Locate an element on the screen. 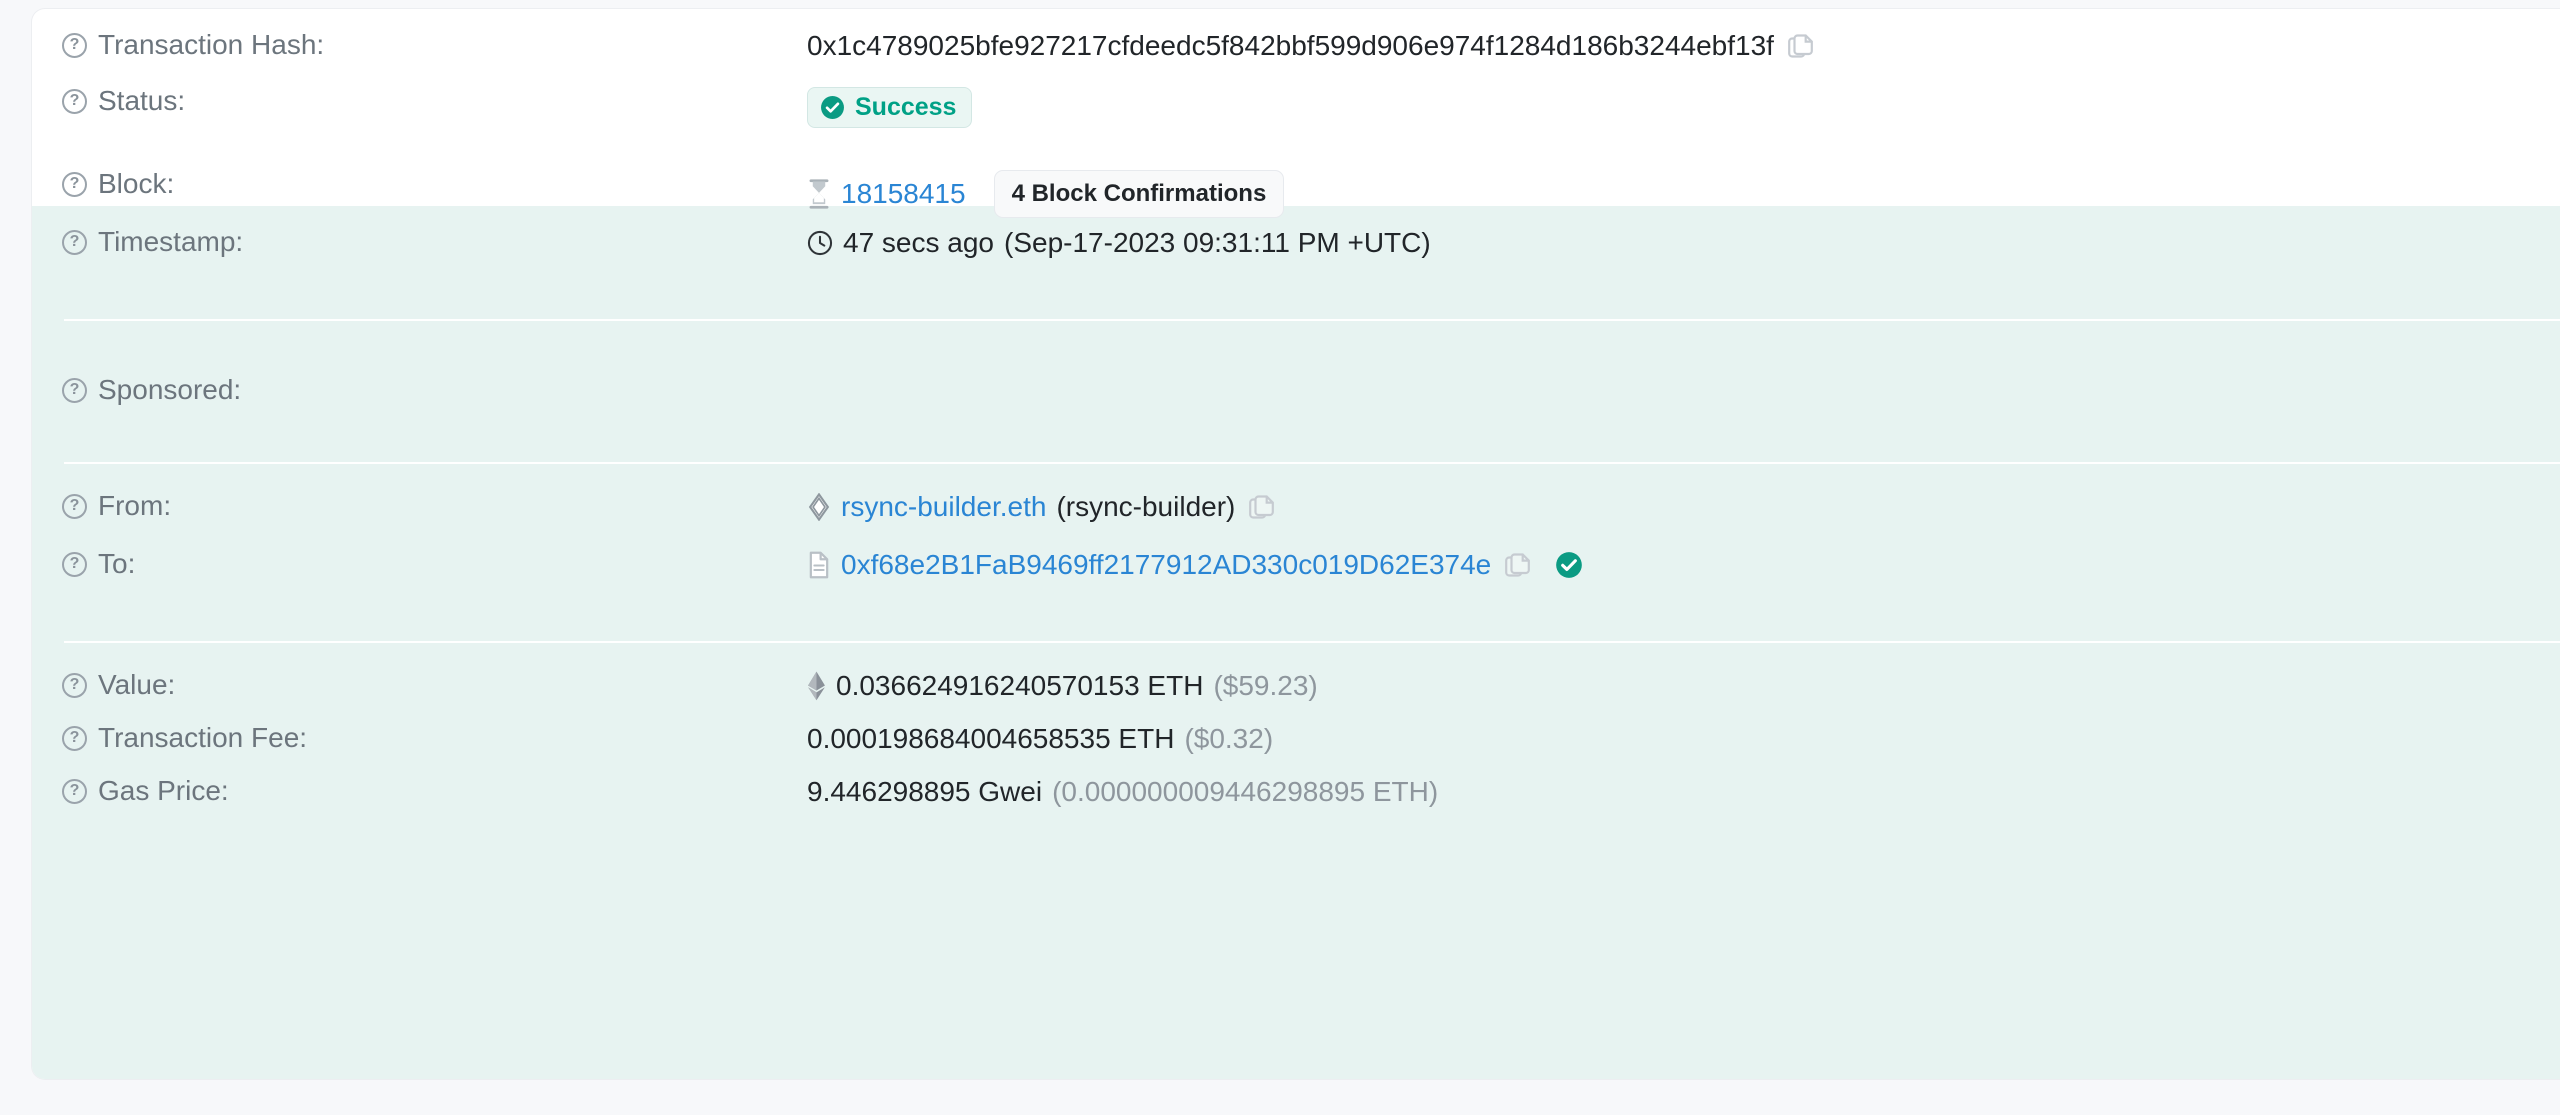 This screenshot has height=1115, width=2560. contract-document-icon is located at coordinates (819, 565).